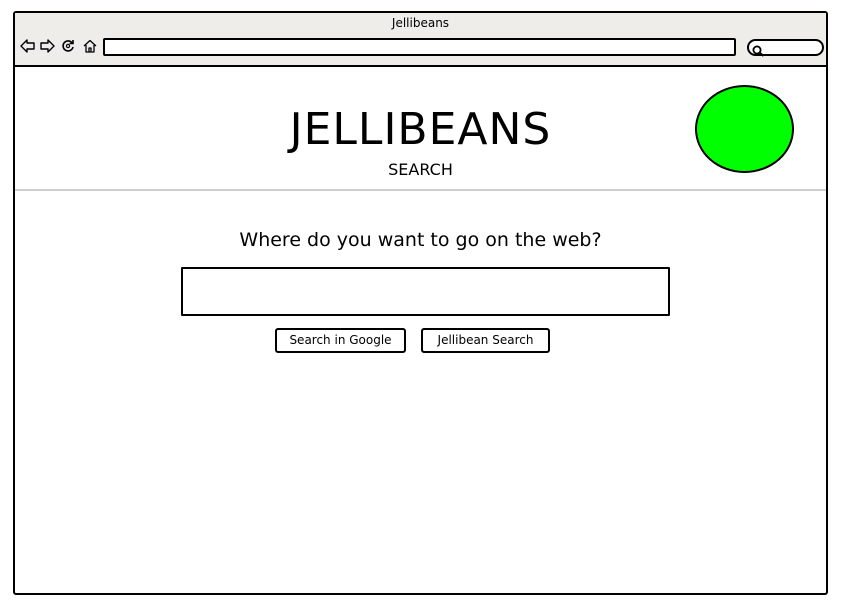  I want to click on window-title: Jellibeans, so click(420, 23).